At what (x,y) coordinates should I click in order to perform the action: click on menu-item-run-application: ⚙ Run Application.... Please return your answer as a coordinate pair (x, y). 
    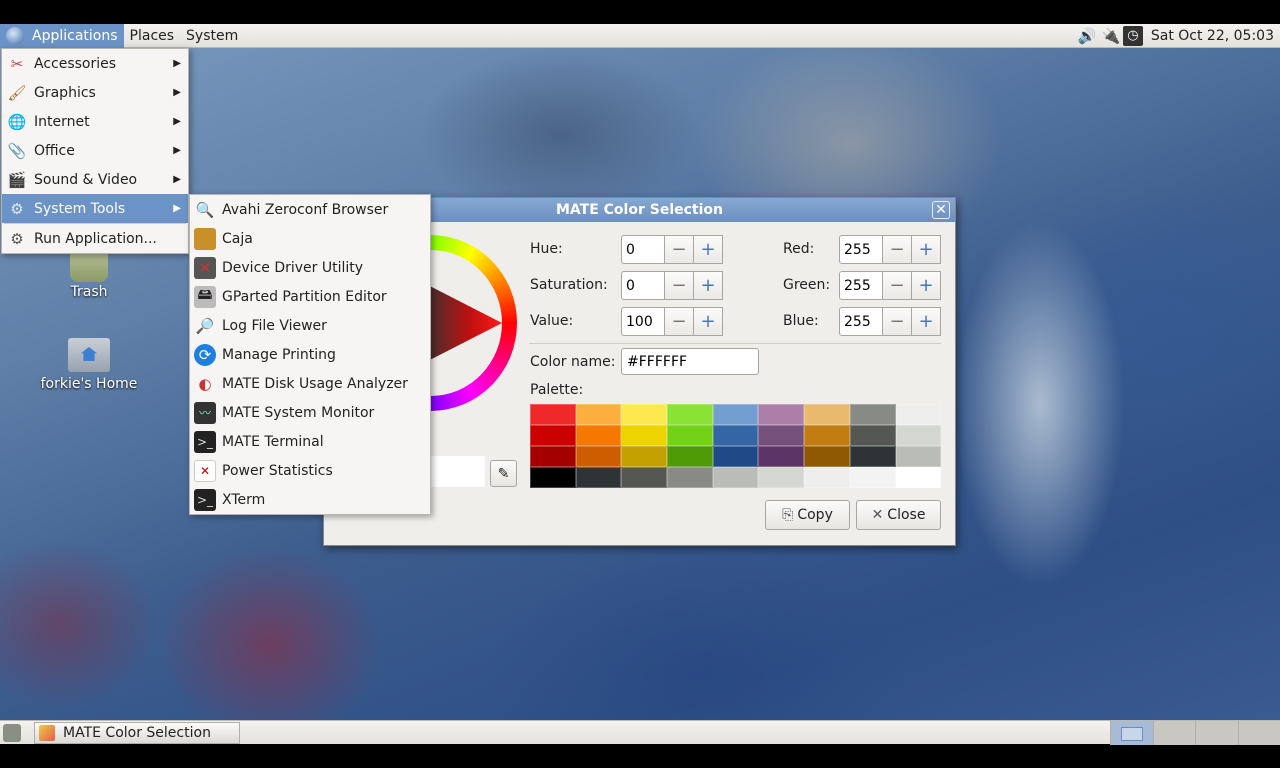
    Looking at the image, I should click on (95, 238).